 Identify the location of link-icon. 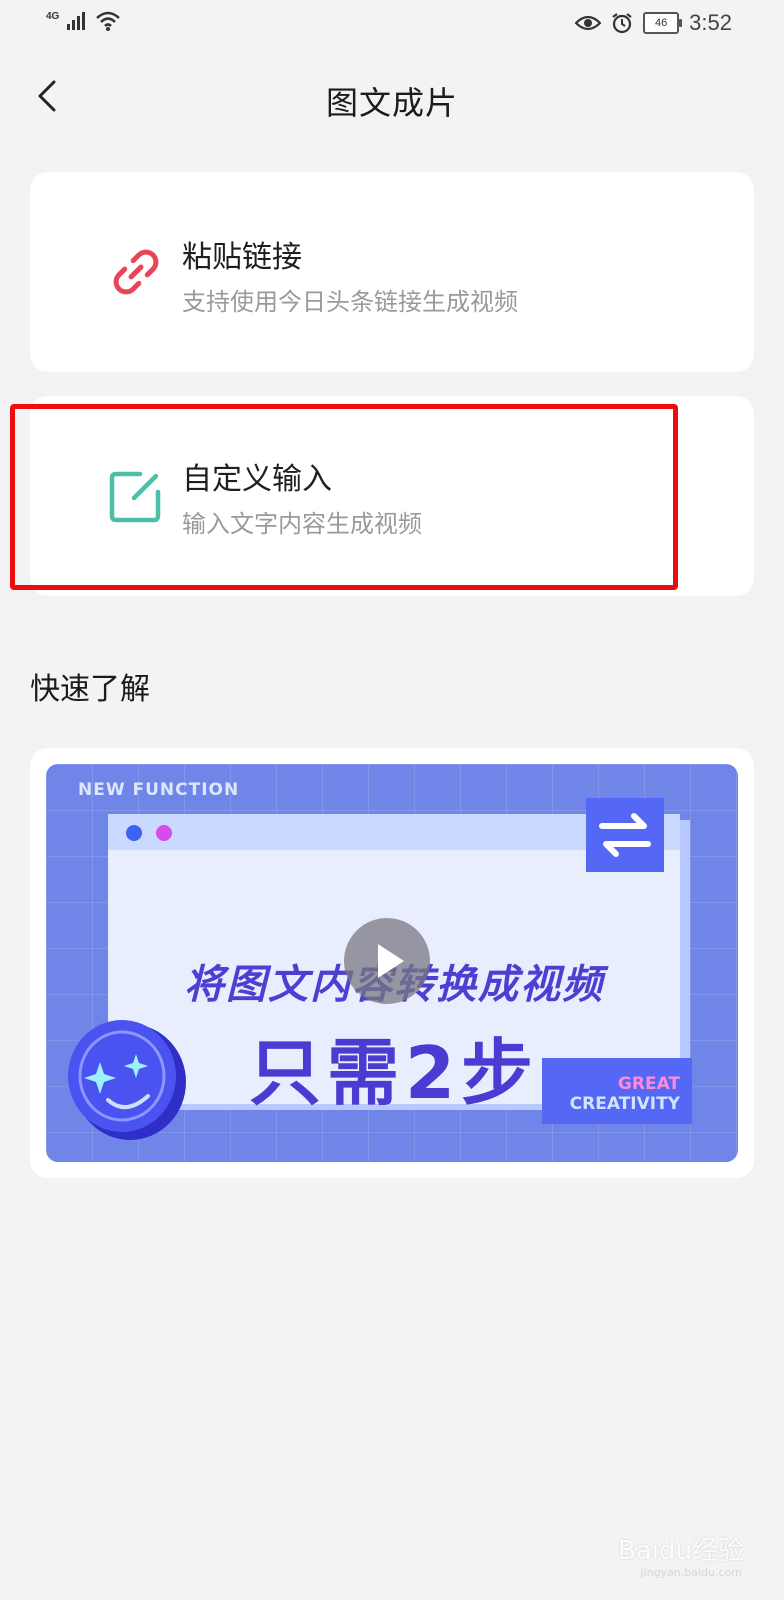
(136, 272).